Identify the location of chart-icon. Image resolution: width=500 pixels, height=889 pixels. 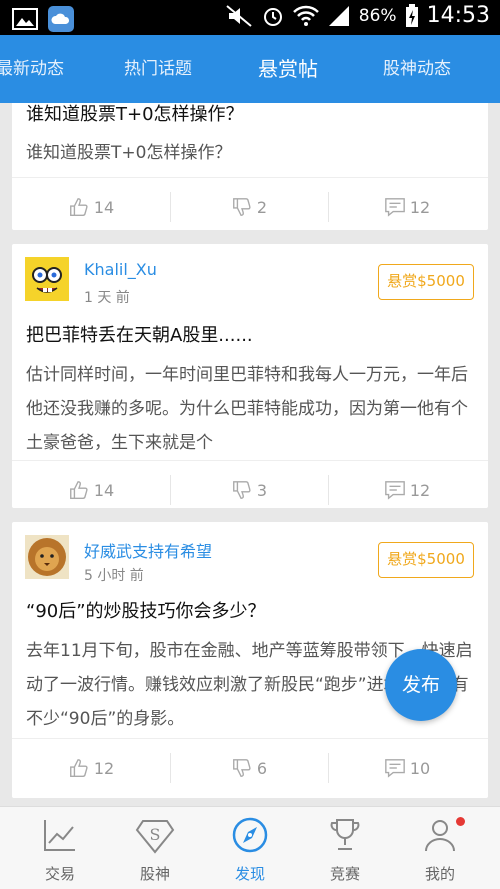
(59, 835).